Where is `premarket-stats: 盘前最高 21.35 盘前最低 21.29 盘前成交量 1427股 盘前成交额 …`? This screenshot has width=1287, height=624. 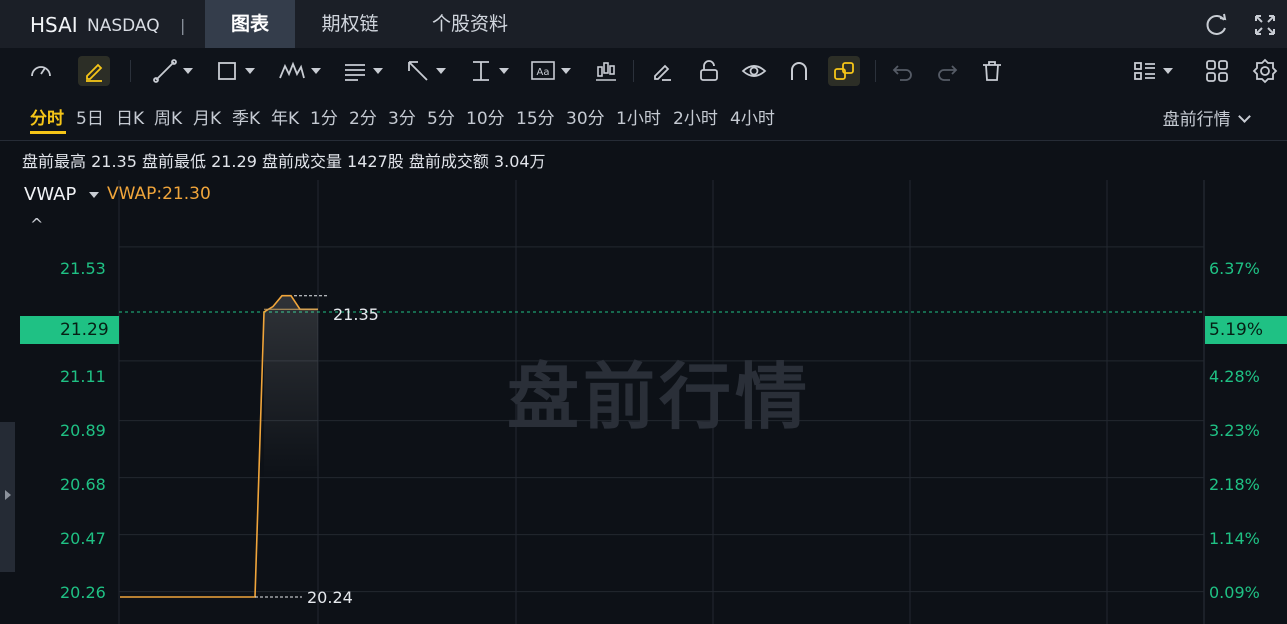
premarket-stats: 盘前最高 21.35 盘前最低 21.29 盘前成交量 1427股 盘前成交额 … is located at coordinates (284, 161).